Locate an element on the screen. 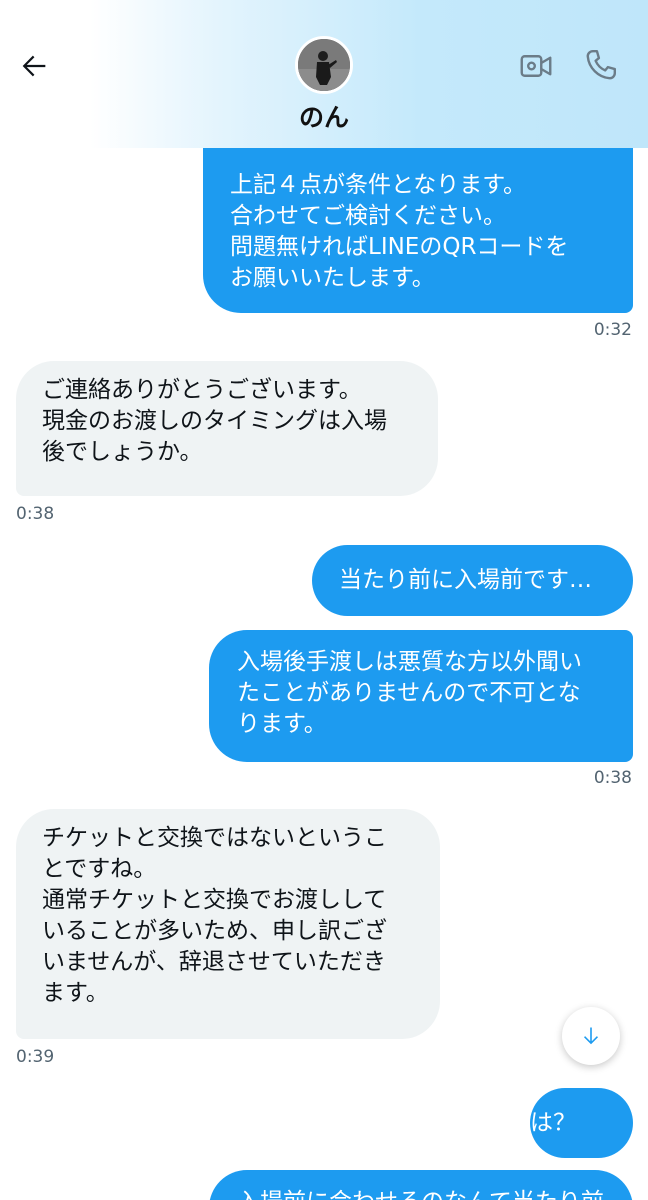 The image size is (648, 1200). message-bubble-outgoing: 入場後手渡しは悪質な方以外聞い たことがありませんので不可とな ります。 is located at coordinates (421, 696).